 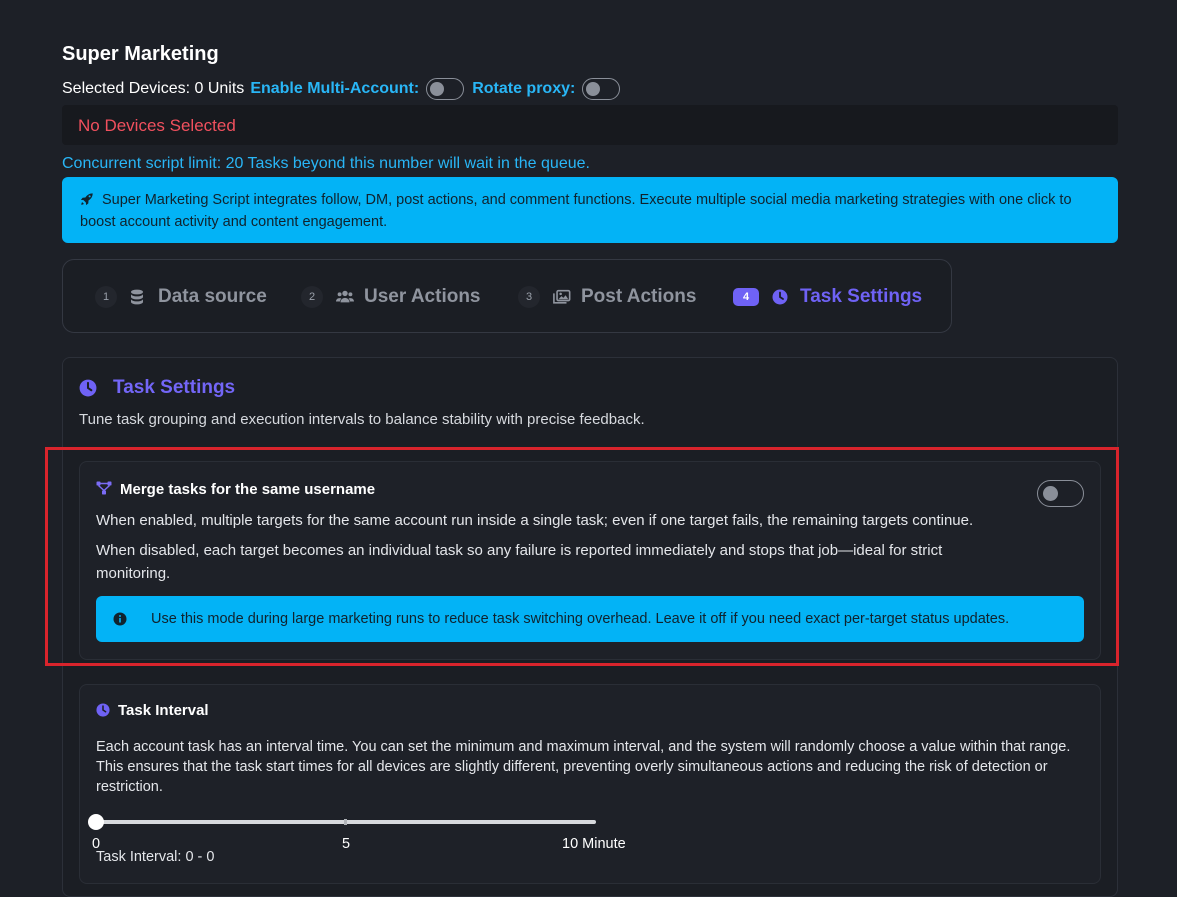 What do you see at coordinates (139, 297) in the screenshot?
I see `database-icon` at bounding box center [139, 297].